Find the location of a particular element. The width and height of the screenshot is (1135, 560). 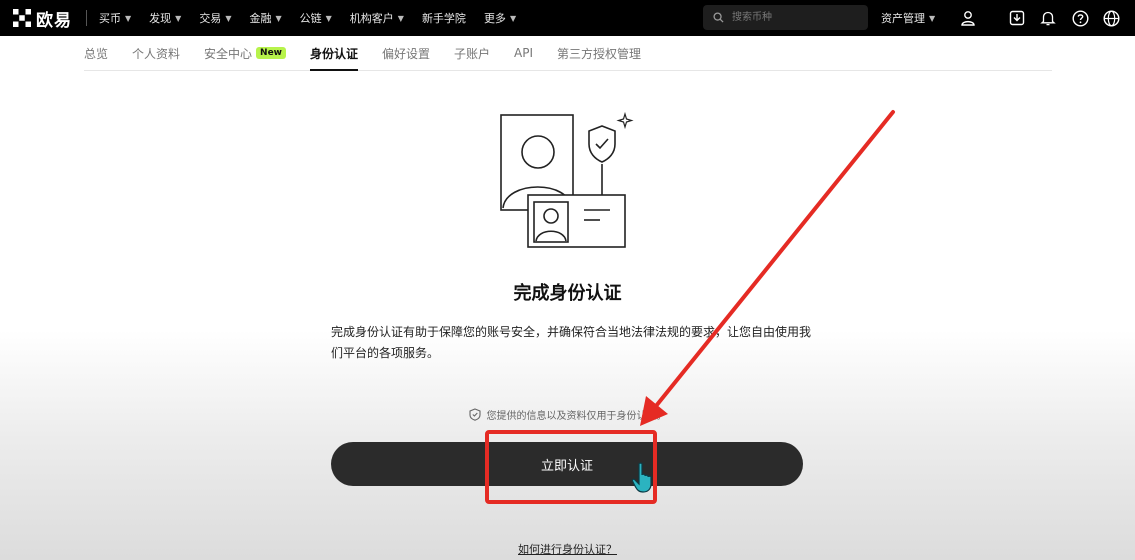

page-title: 完成身份认证 is located at coordinates (567, 293).